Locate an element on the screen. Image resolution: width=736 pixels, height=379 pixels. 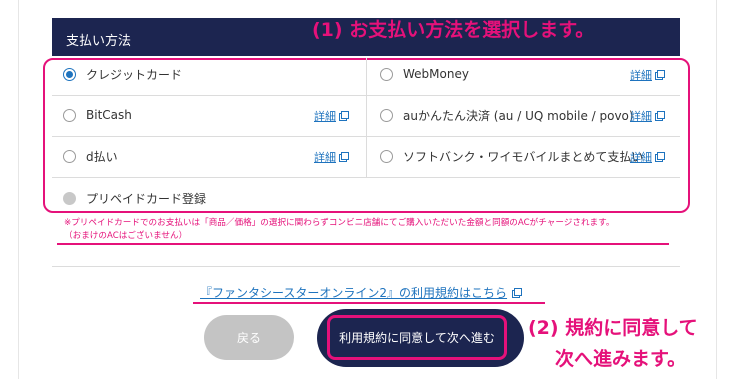
payment-option-au: auかんたん決済 (au / UQ mobile / povo) is located at coordinates (507, 115).